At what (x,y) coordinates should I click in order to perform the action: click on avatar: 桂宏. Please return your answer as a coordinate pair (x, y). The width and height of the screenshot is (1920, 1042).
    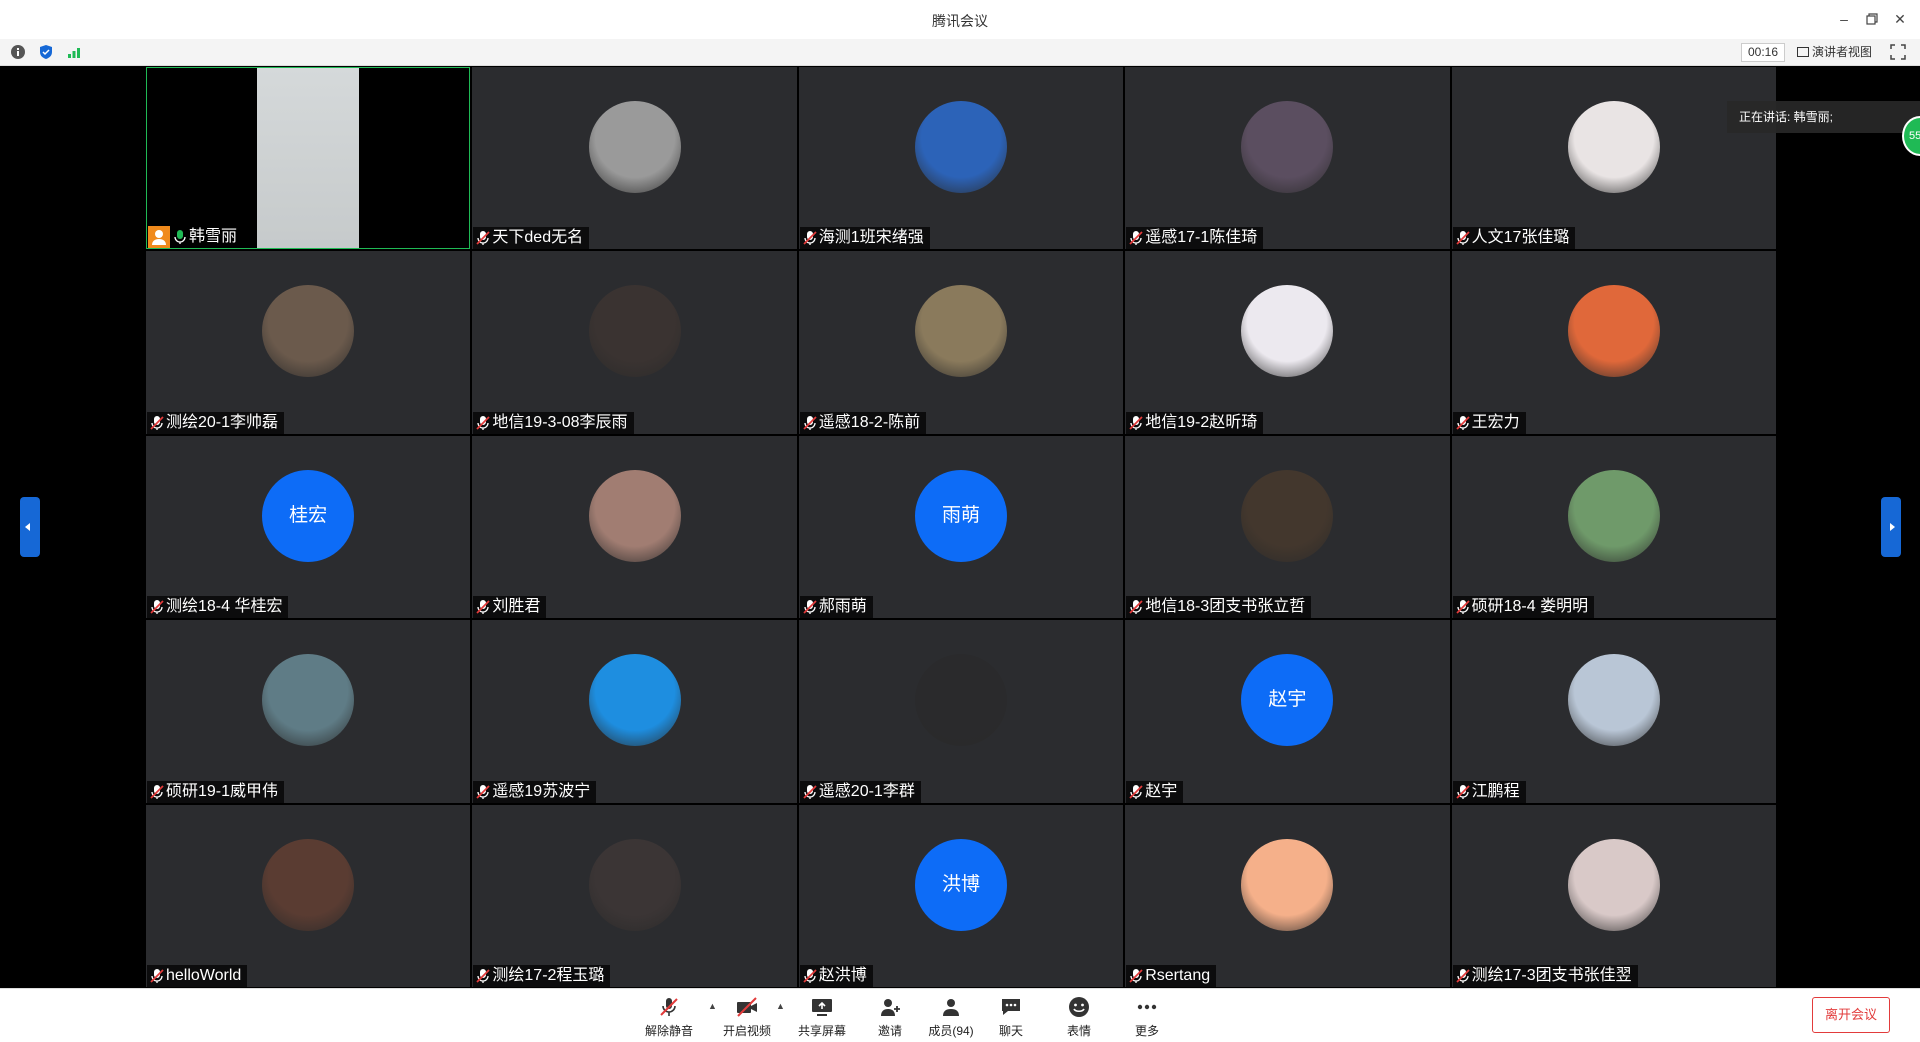
    Looking at the image, I should click on (308, 515).